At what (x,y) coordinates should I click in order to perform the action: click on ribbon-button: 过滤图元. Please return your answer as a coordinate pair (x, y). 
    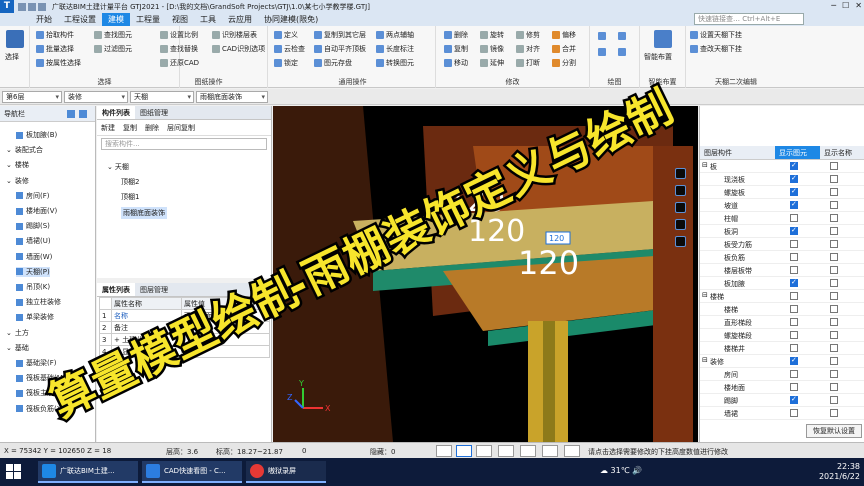
    Looking at the image, I should click on (113, 49).